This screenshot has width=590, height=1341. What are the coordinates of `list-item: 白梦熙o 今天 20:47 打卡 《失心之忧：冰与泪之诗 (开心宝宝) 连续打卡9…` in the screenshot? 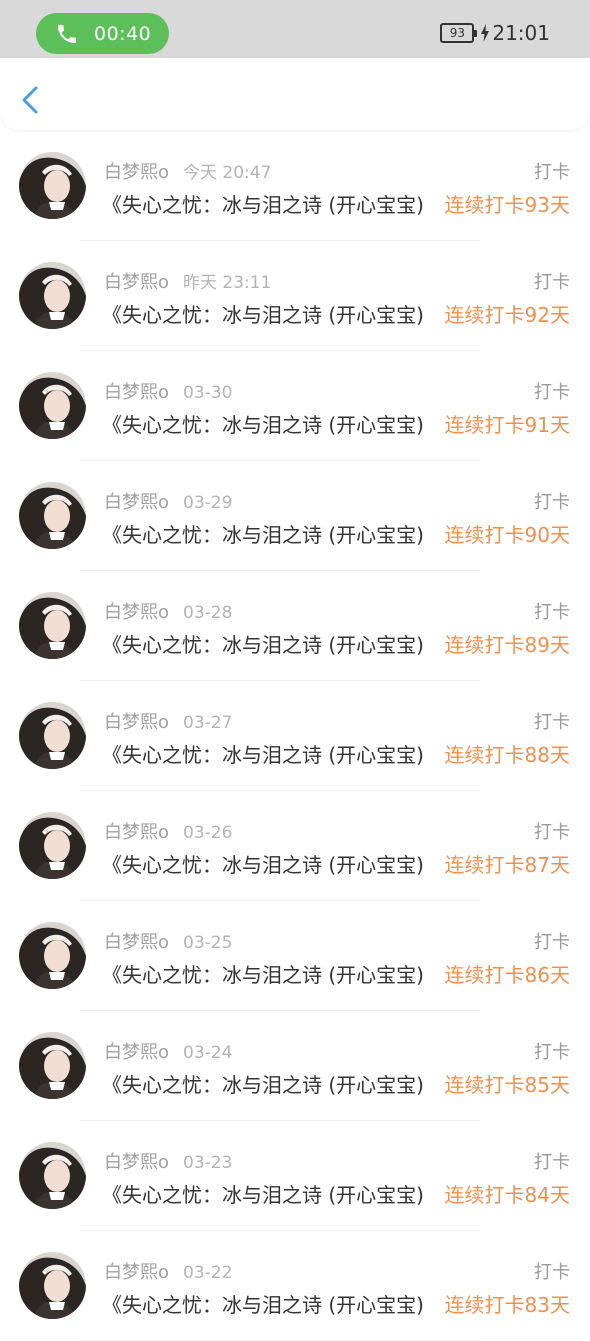 It's located at (295, 186).